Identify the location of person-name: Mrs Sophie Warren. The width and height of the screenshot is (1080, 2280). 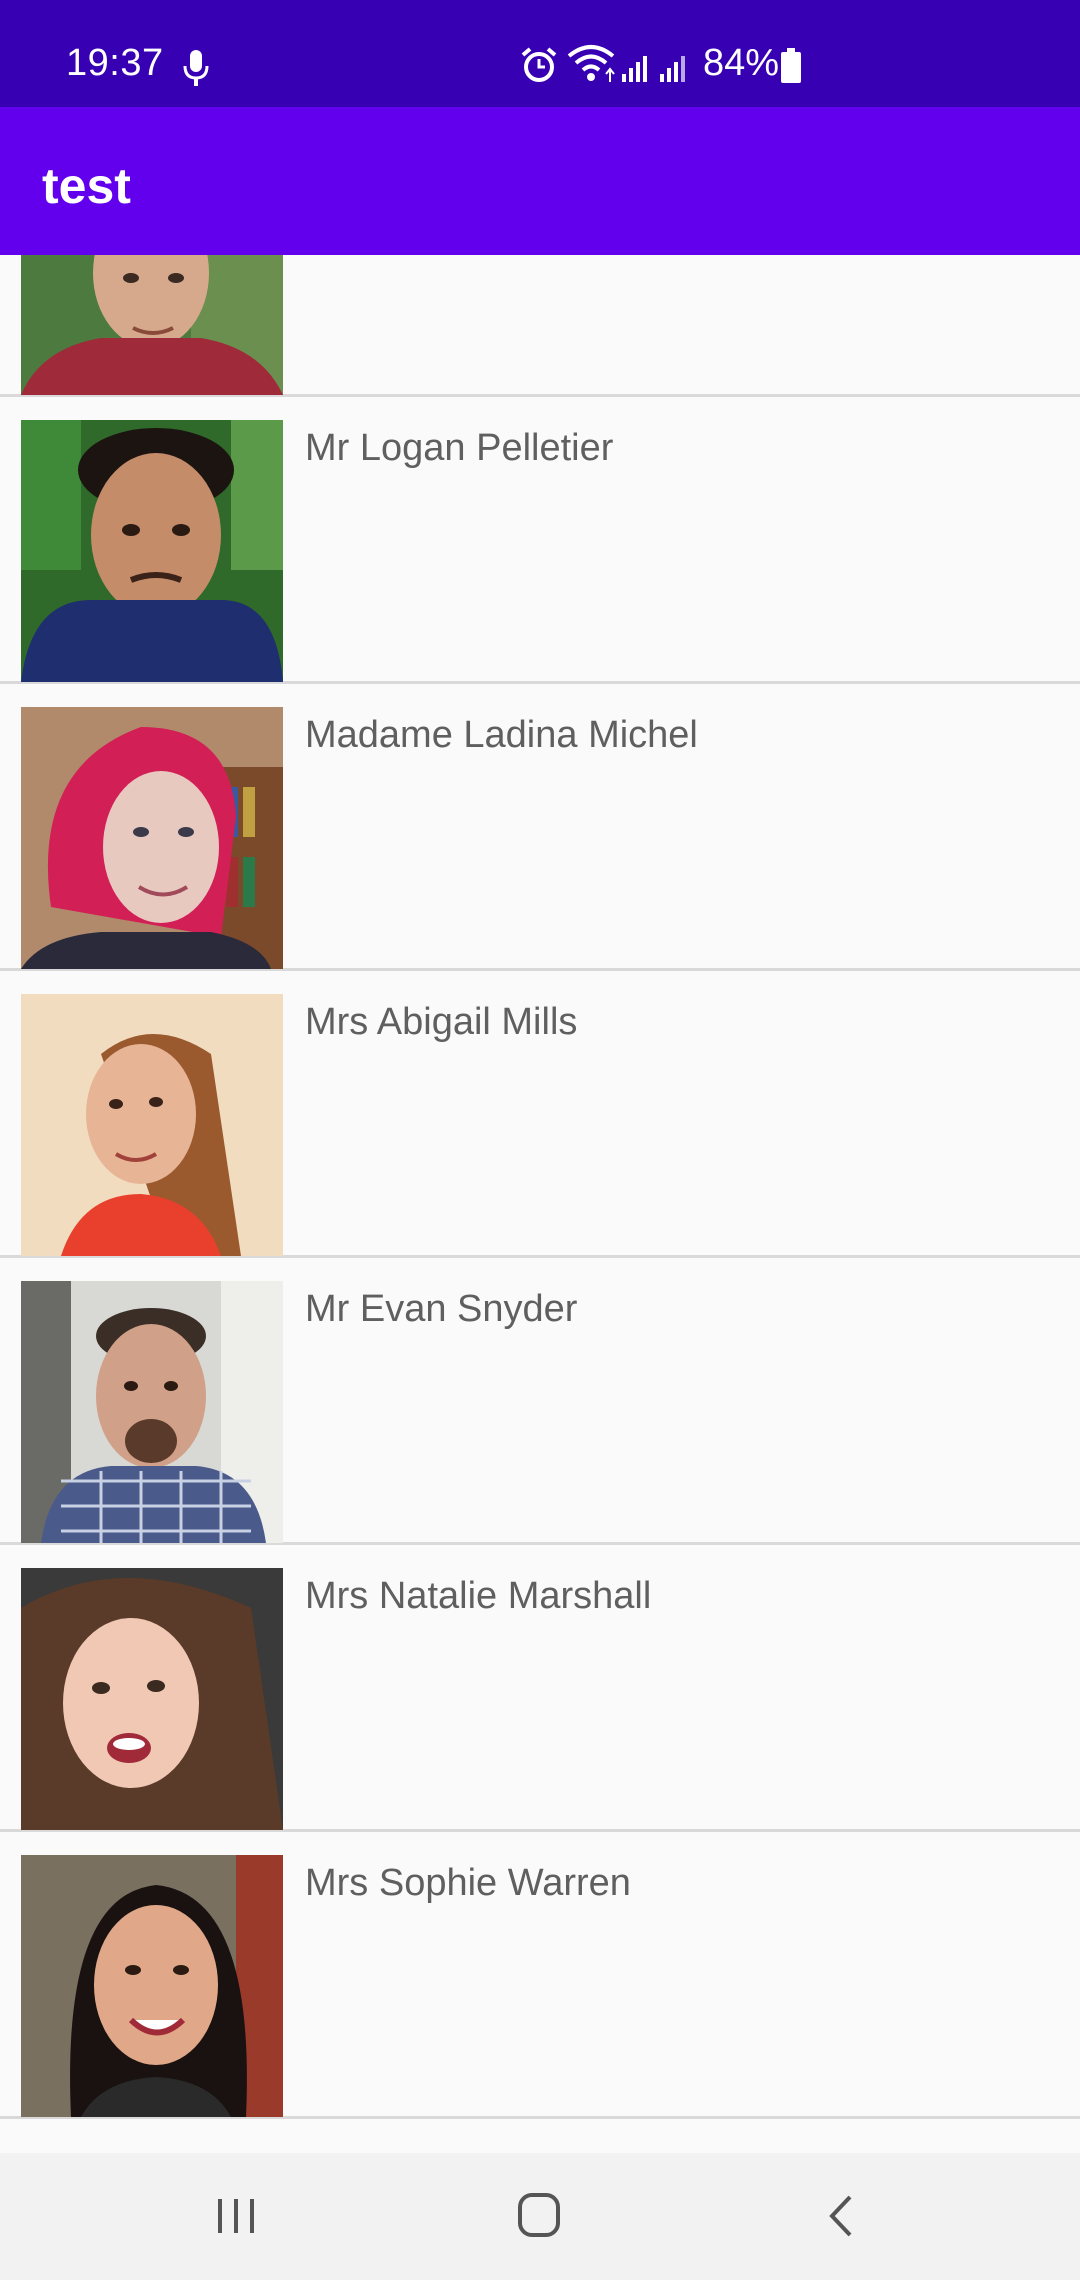
(468, 1883).